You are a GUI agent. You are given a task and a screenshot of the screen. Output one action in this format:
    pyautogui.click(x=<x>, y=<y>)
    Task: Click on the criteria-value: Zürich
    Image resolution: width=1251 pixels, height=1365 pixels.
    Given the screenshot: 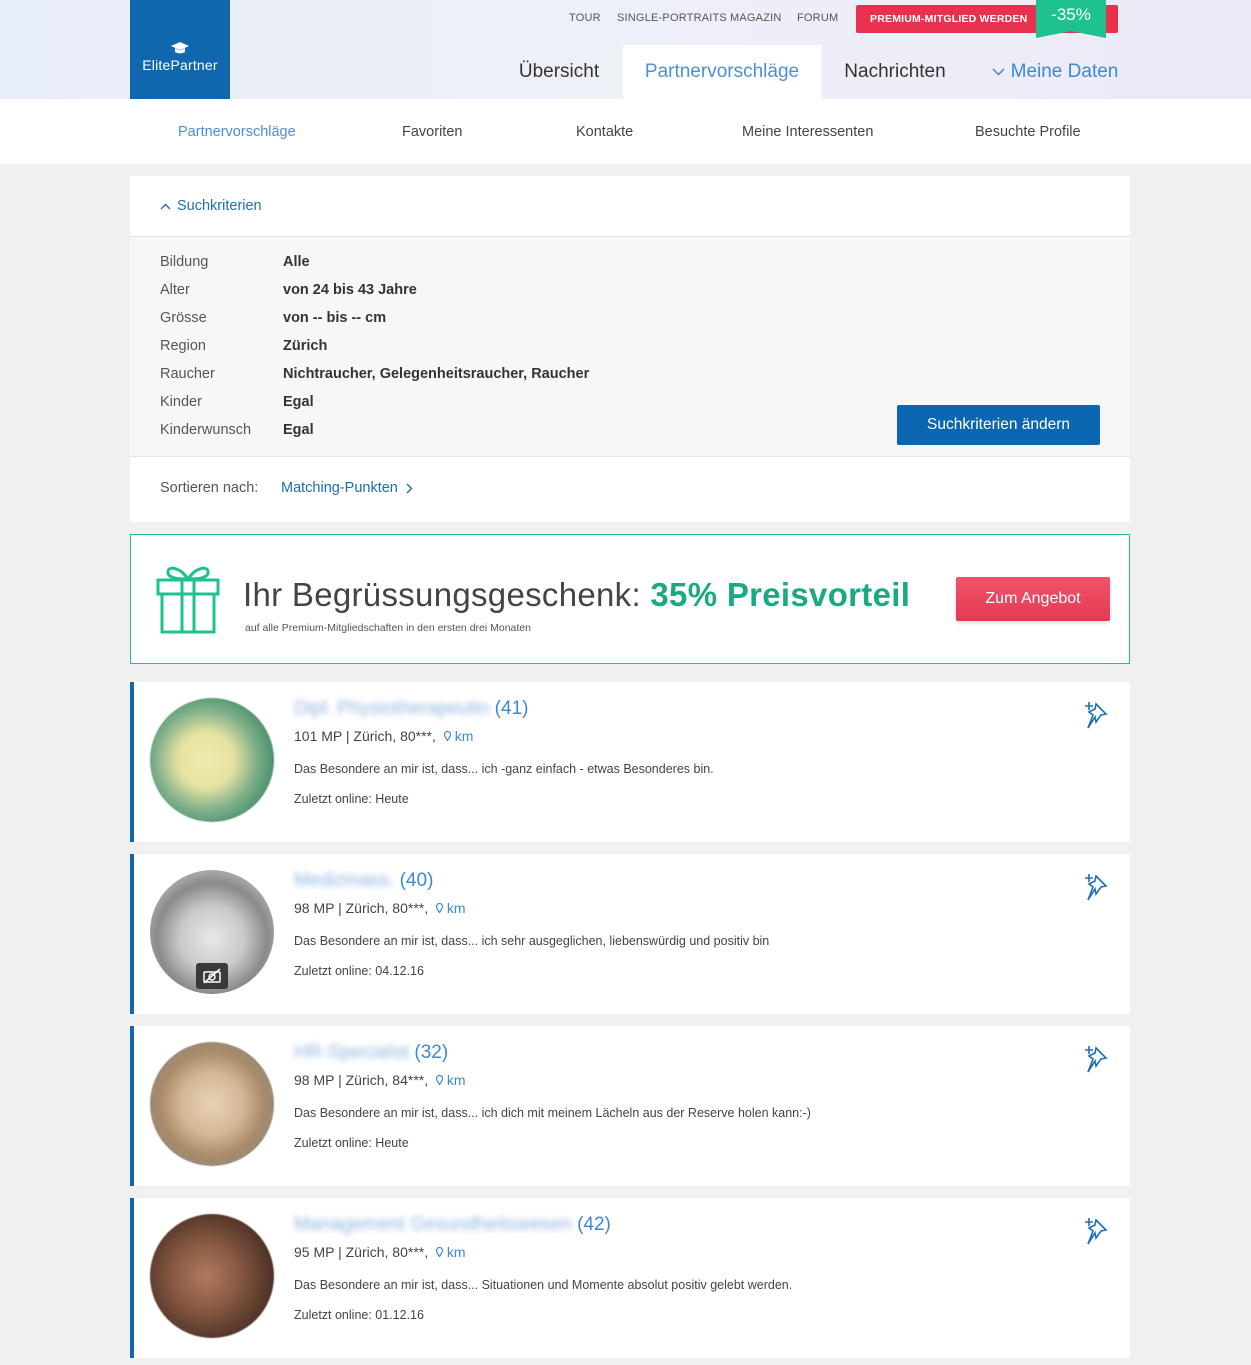 What is the action you would take?
    pyautogui.click(x=305, y=346)
    